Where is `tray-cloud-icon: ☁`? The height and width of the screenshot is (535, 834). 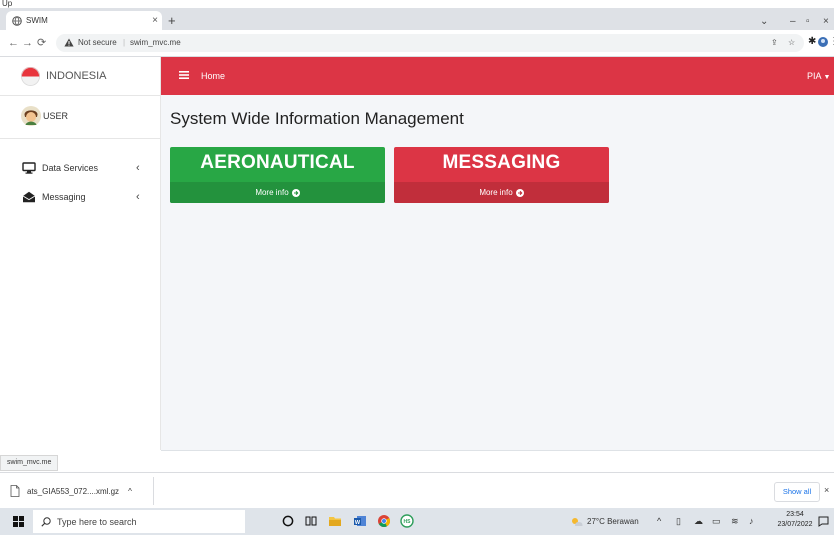
tray-cloud-icon: ☁ is located at coordinates (698, 521).